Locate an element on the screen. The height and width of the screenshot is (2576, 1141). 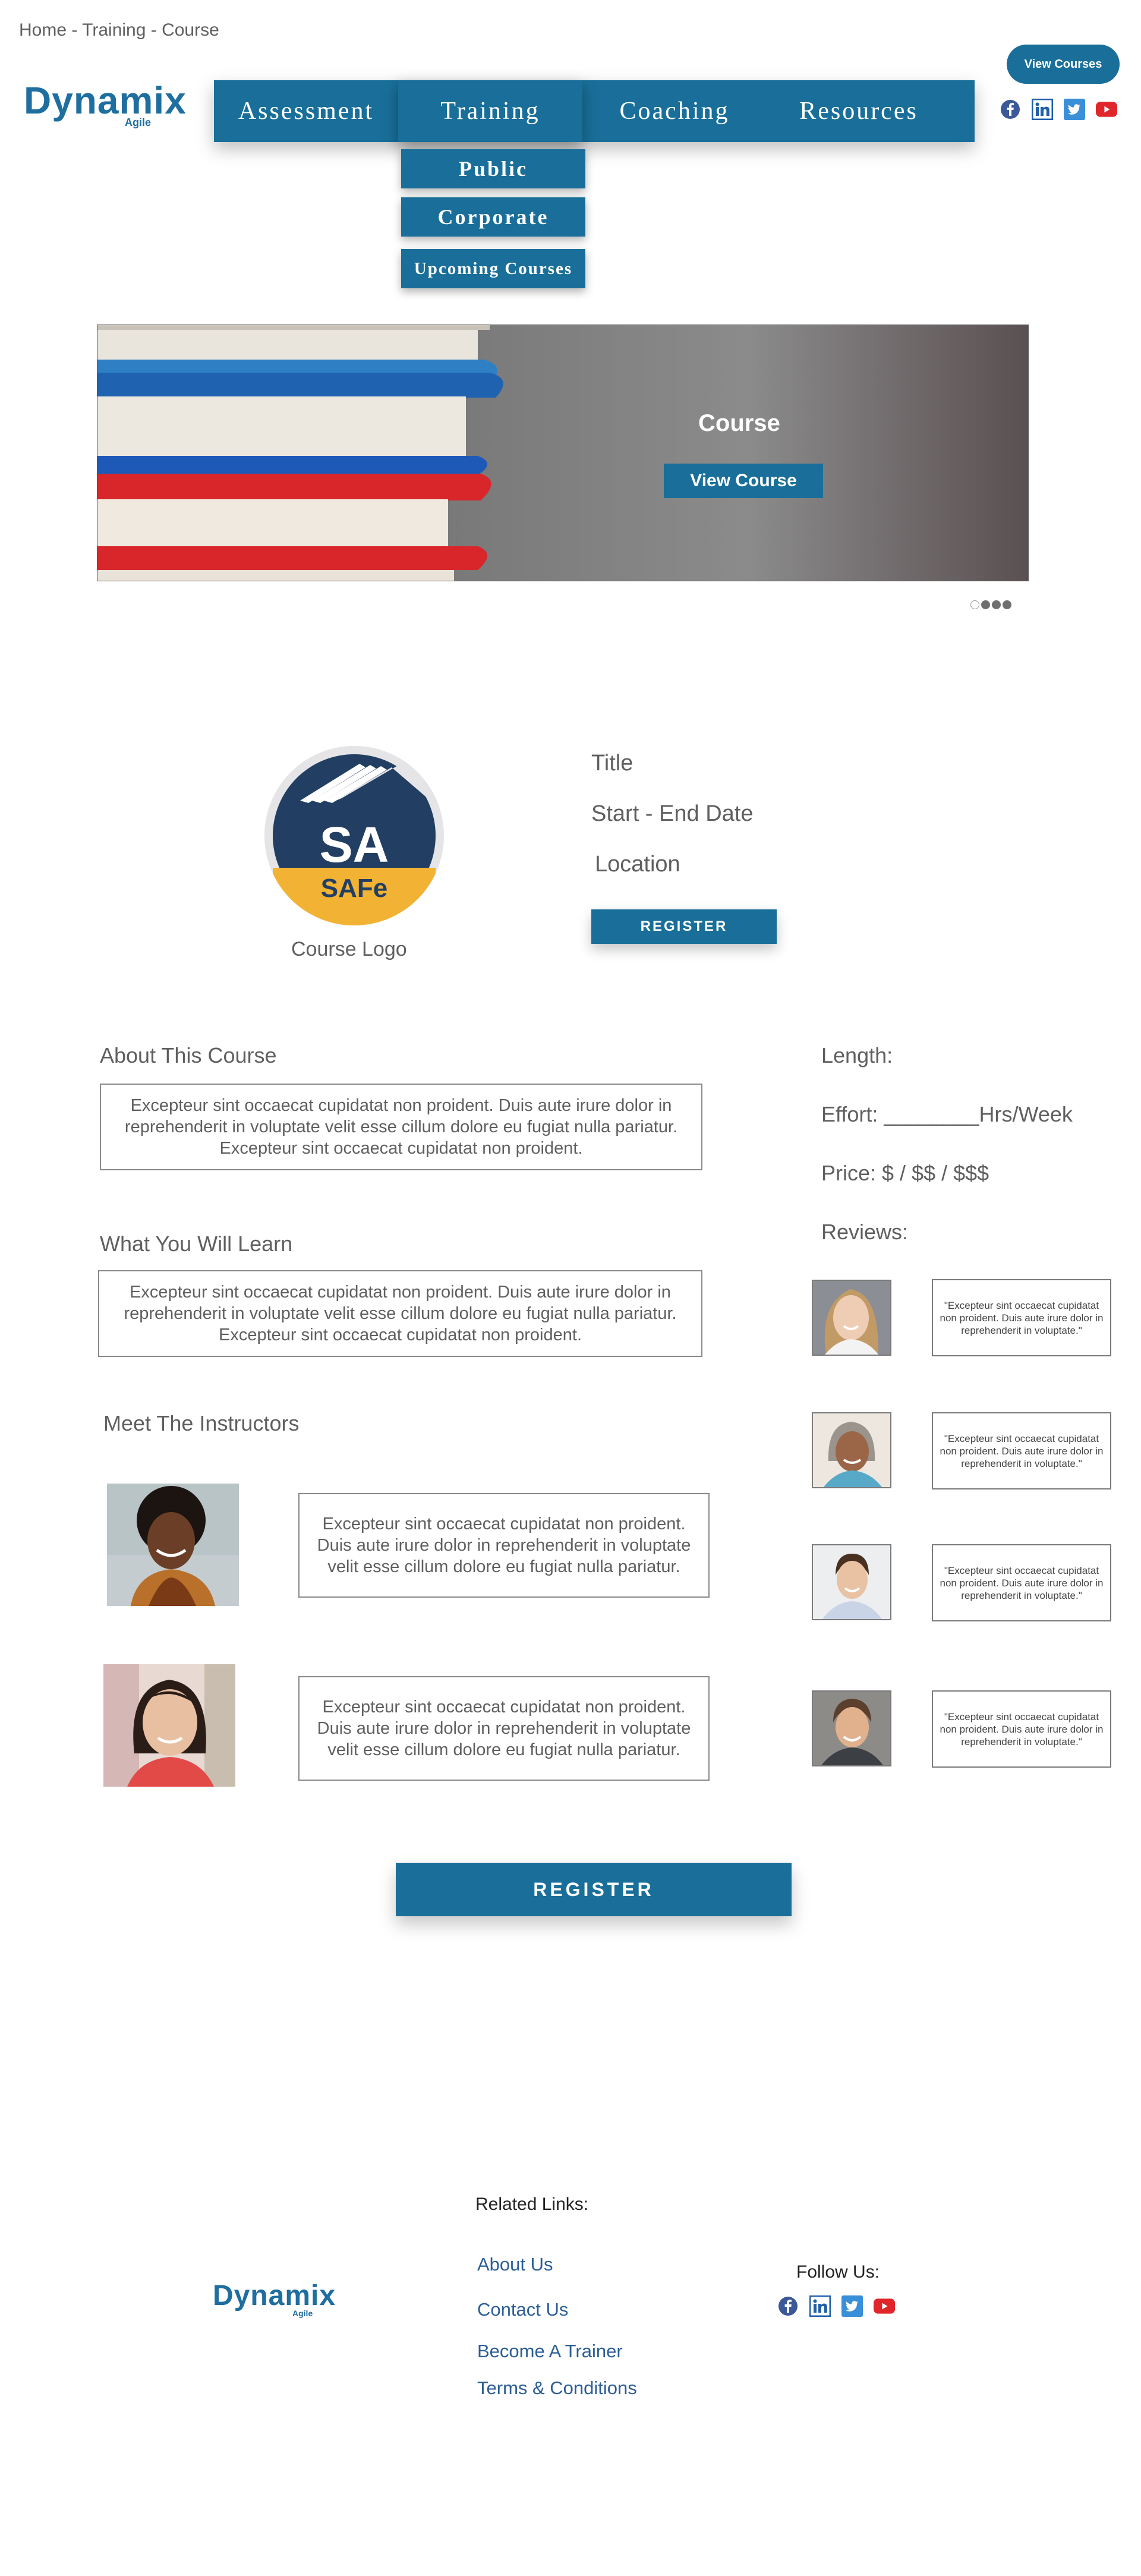
header-logo: Dynamix Agile is located at coordinates (105, 105).